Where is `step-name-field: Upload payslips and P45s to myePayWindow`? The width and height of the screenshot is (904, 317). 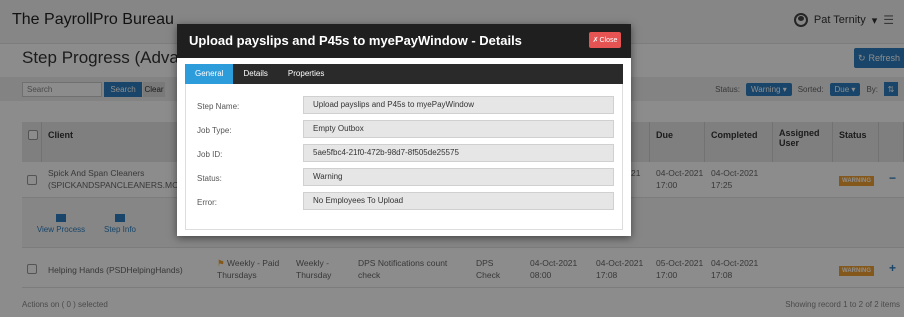 step-name-field: Upload payslips and P45s to myePayWindow is located at coordinates (458, 105).